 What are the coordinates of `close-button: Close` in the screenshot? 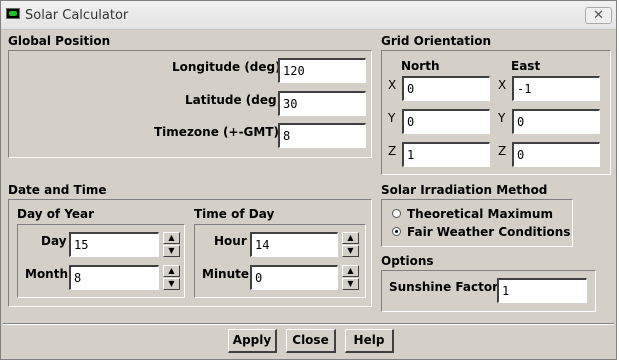 It's located at (311, 341).